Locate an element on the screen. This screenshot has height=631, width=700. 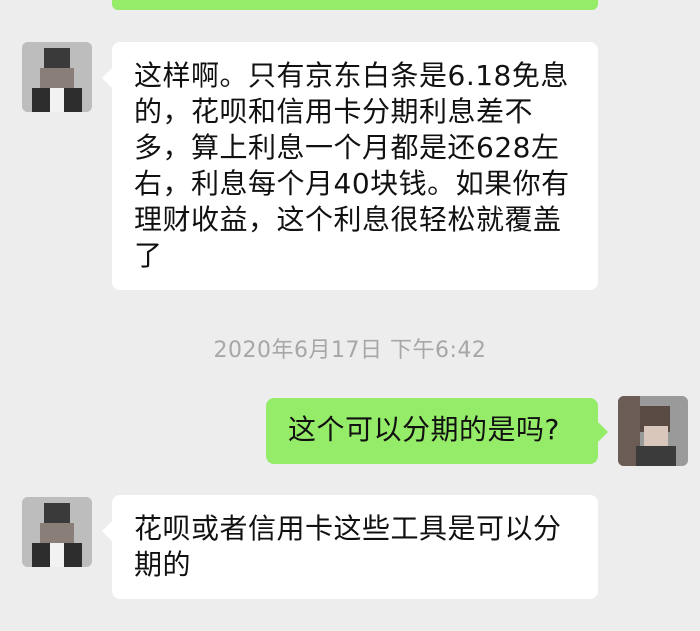
outgoing-message-bubble: 这个可以分期的是吗? is located at coordinates (437, 431).